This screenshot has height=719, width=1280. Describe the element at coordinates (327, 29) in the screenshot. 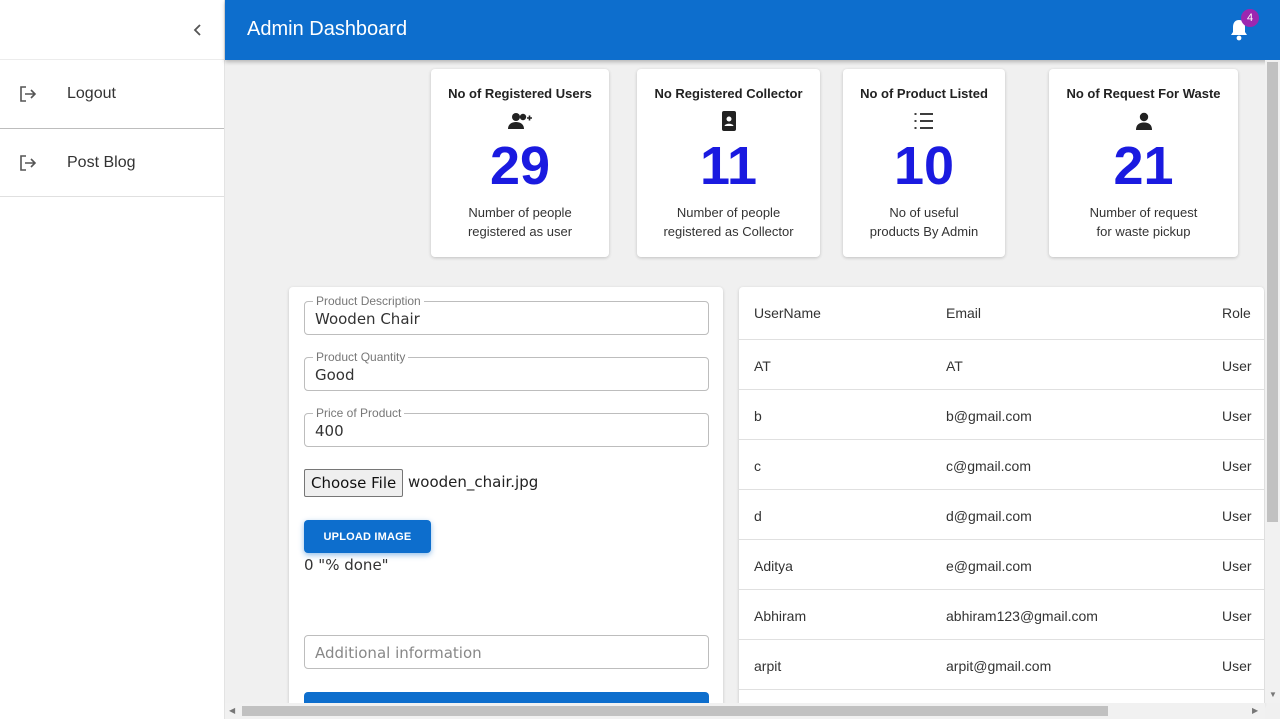

I see `page-title: Admin Dashboard` at that location.